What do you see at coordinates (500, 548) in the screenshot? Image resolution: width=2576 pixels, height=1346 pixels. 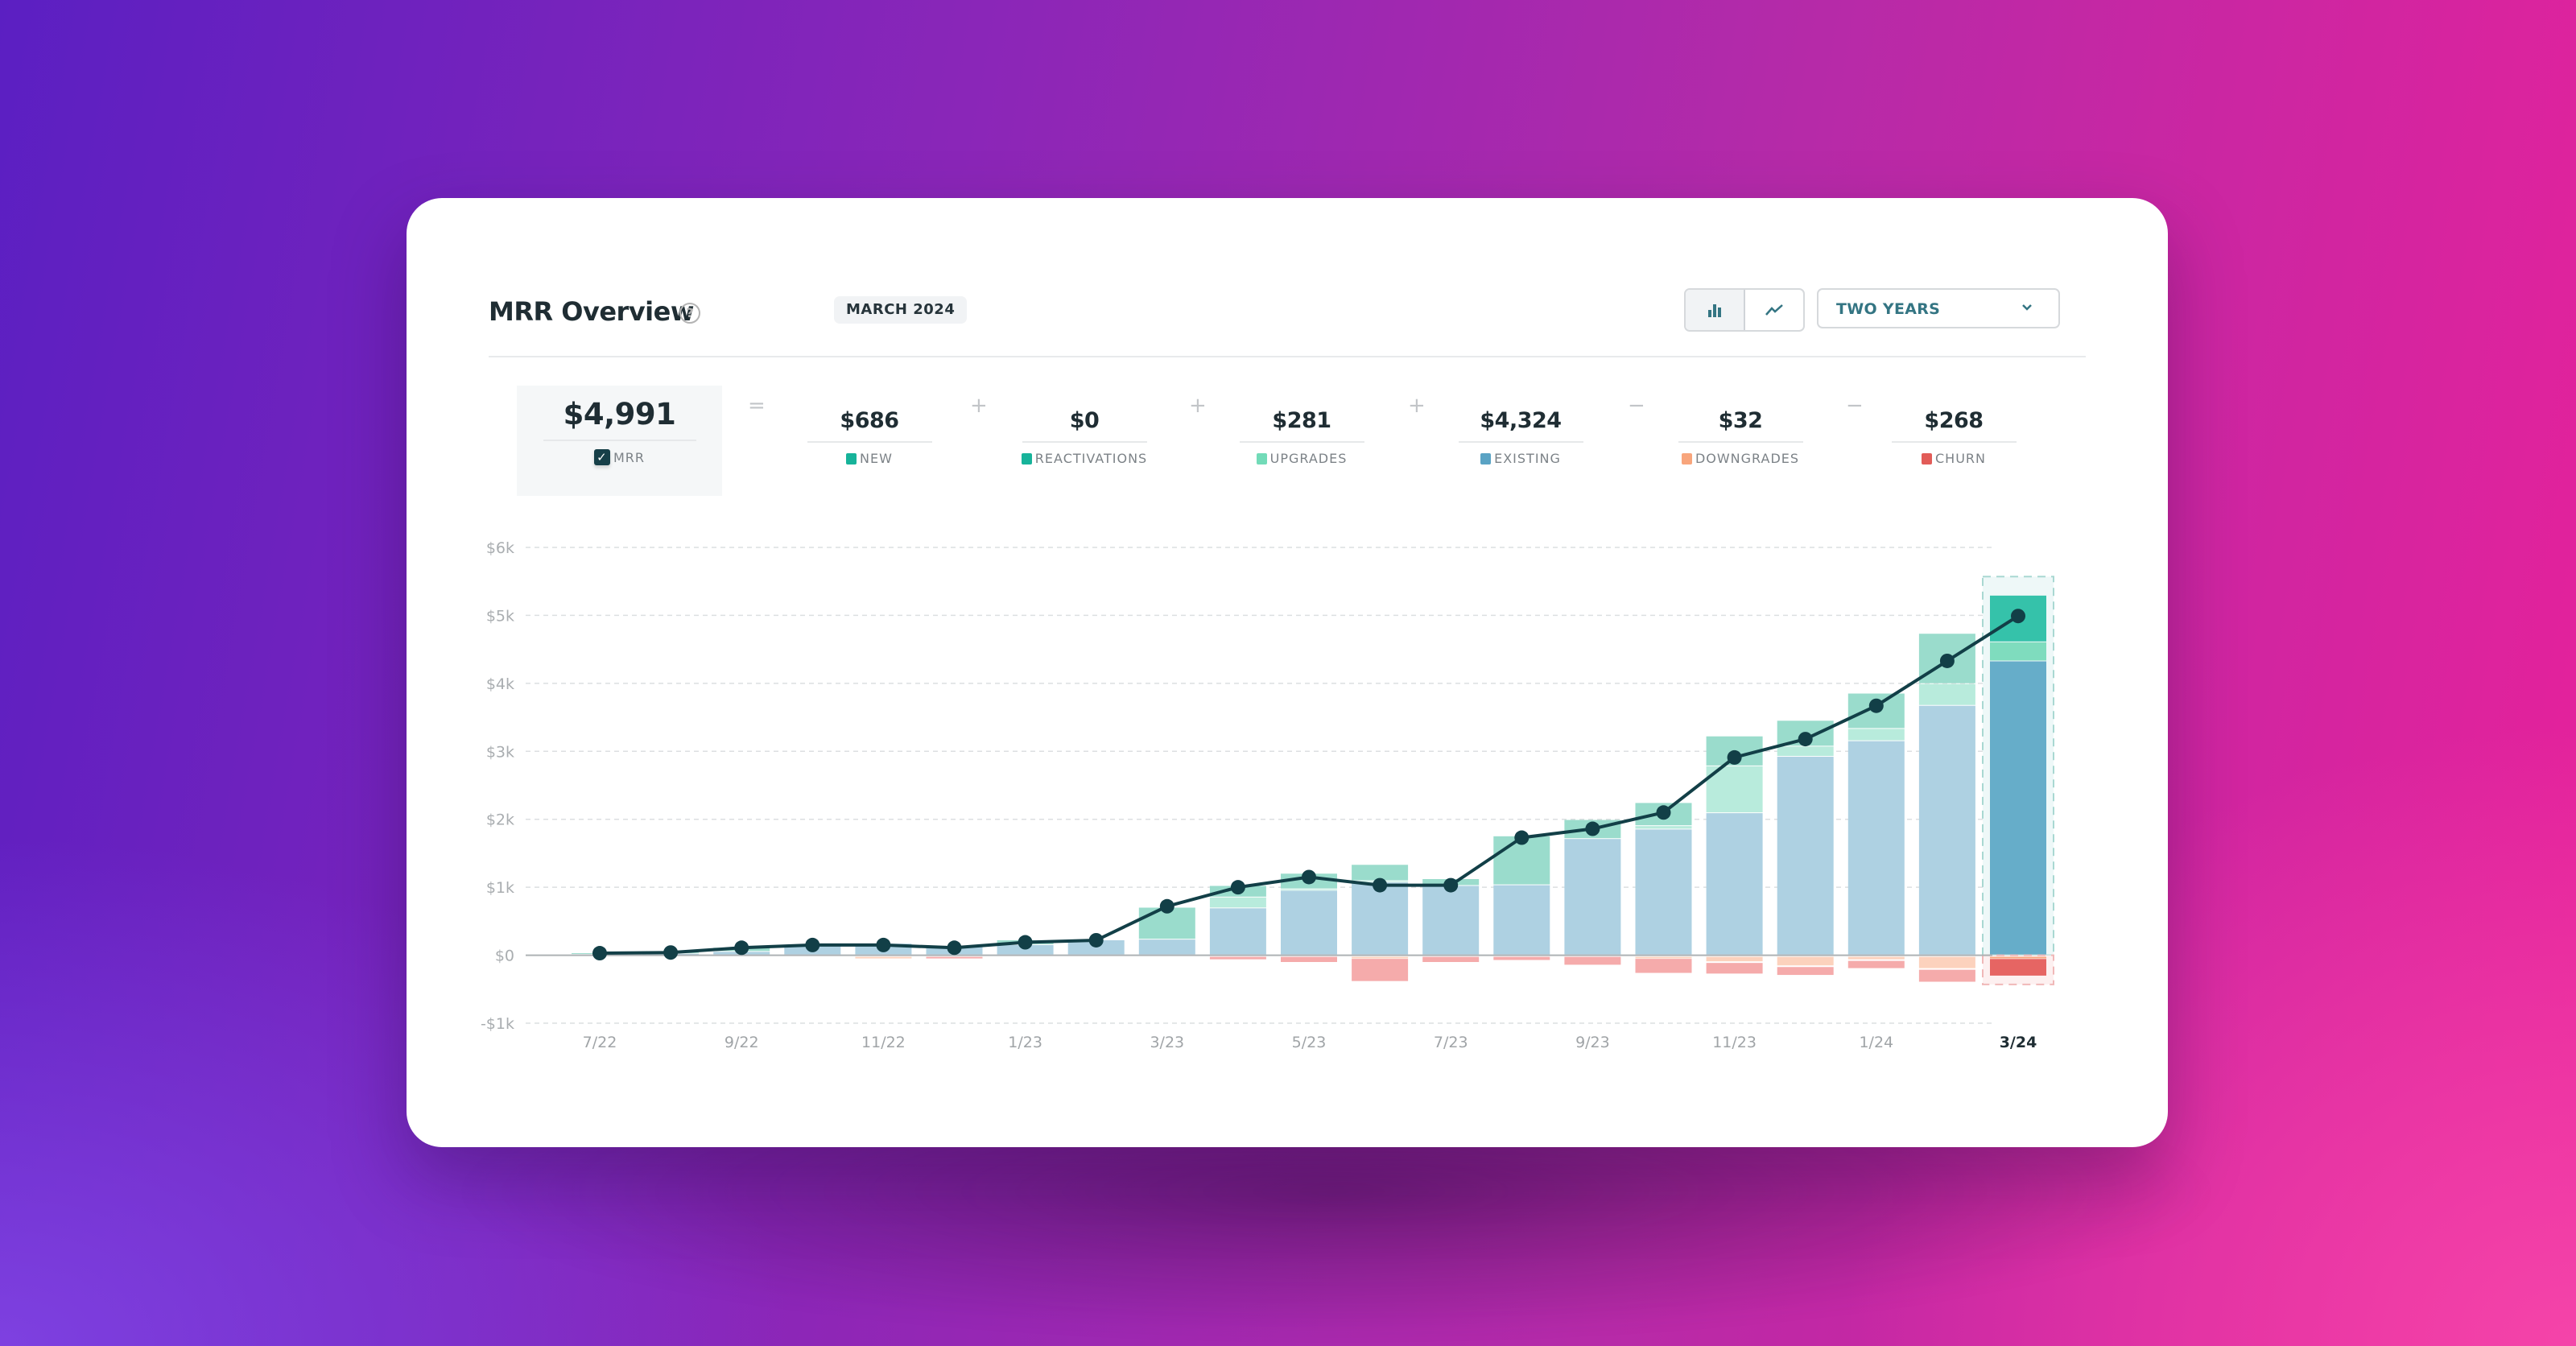 I see `y-tick-label: $6k` at bounding box center [500, 548].